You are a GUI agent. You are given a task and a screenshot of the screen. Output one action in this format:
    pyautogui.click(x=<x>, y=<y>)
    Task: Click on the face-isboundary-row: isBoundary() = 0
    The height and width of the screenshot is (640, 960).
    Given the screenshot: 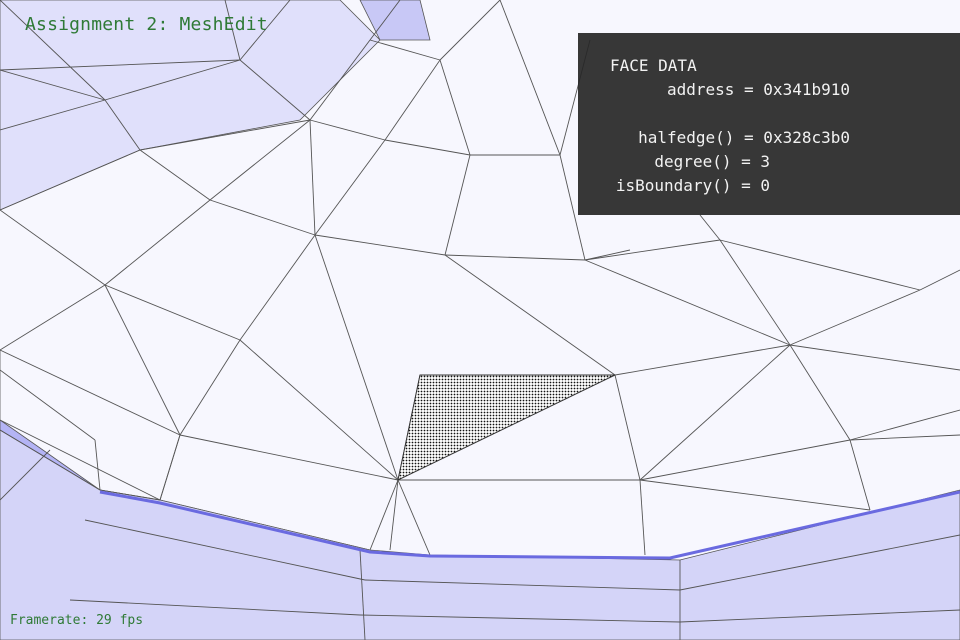 What is the action you would take?
    pyautogui.click(x=692, y=185)
    